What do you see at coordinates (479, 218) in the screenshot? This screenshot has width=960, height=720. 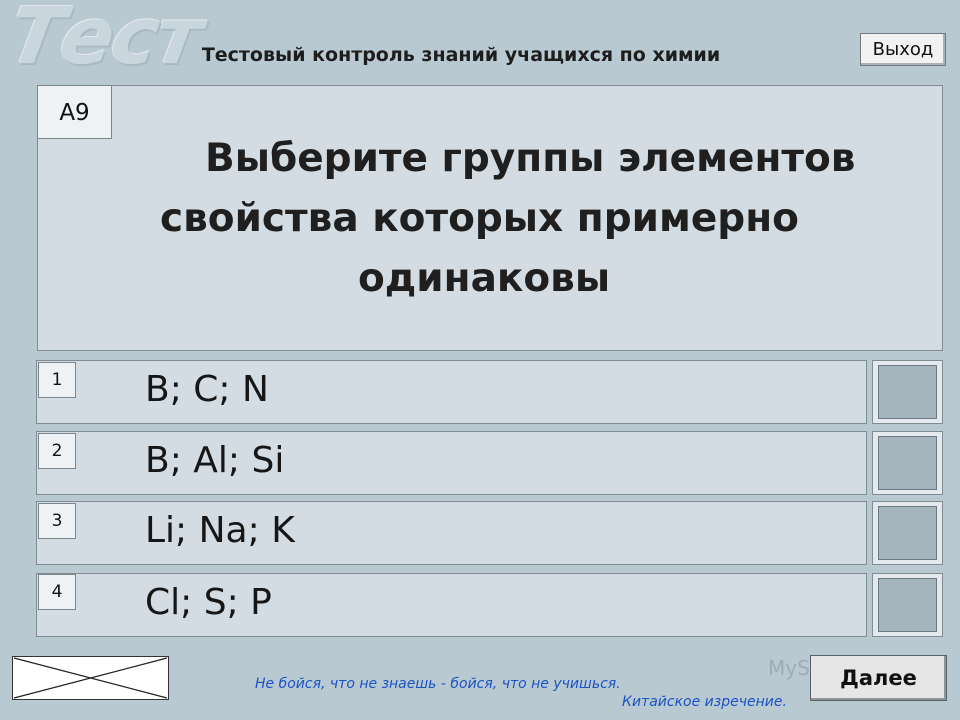 I see `question-text-line-2: свойства которых примерно` at bounding box center [479, 218].